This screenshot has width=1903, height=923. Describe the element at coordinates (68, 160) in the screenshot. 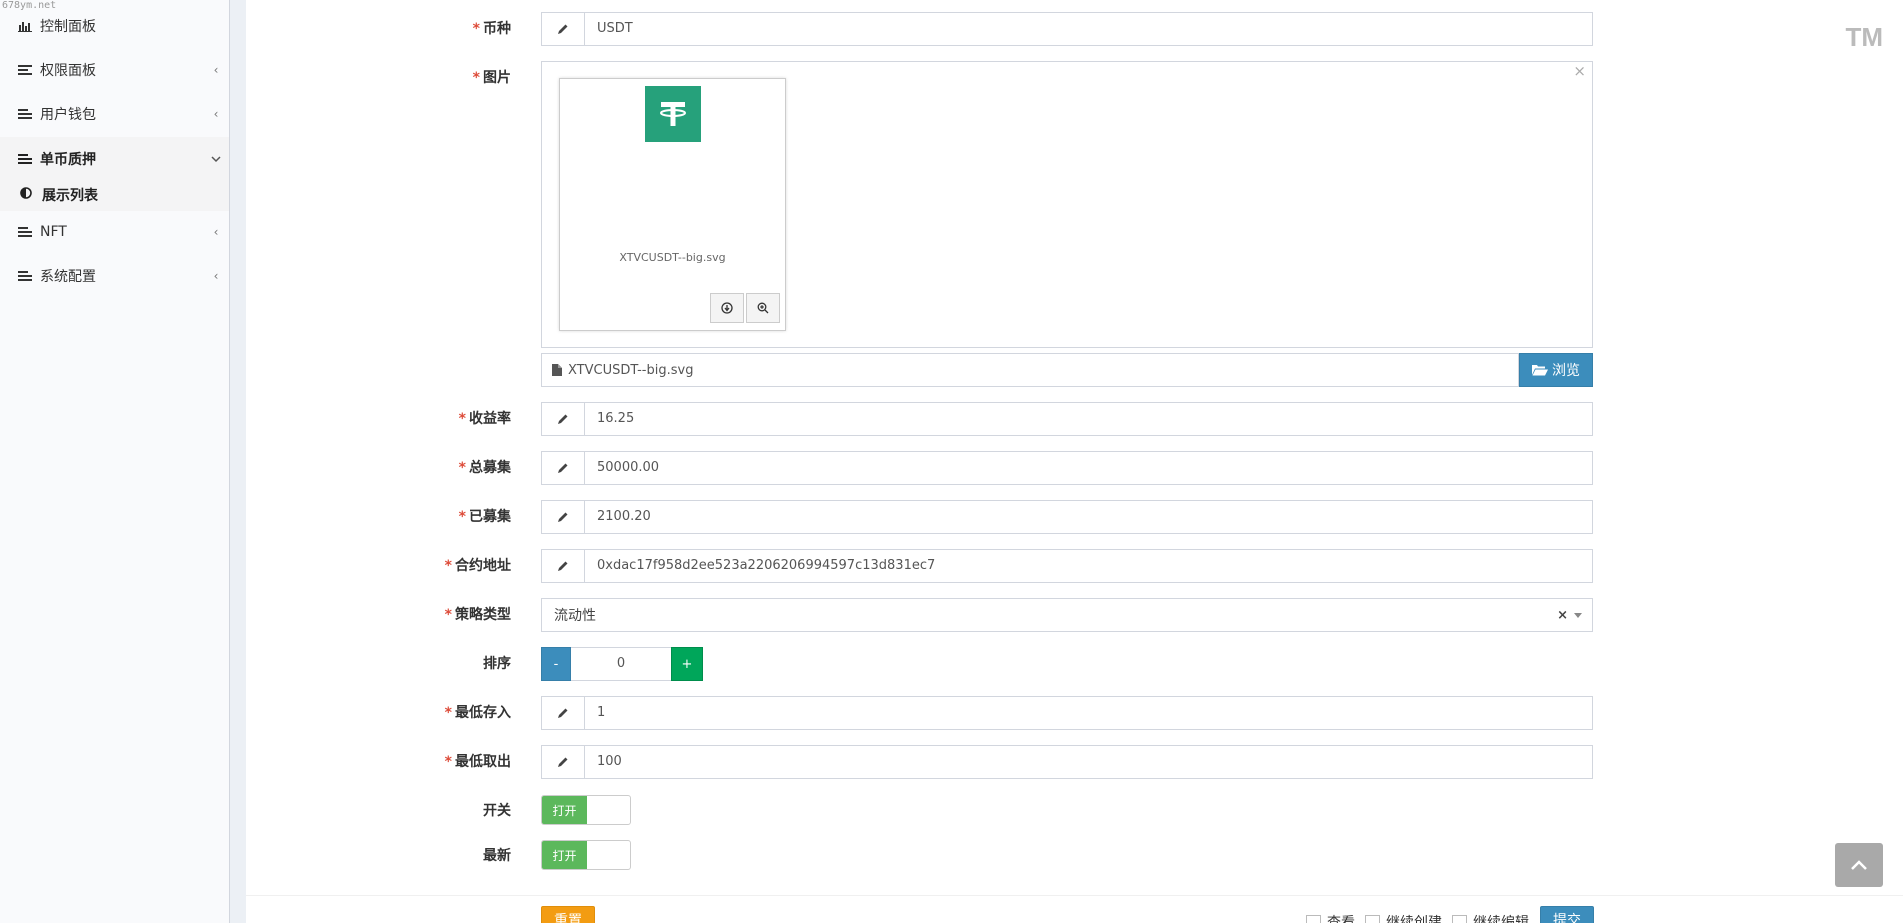

I see `sidebar-item-label: 单币质押` at that location.